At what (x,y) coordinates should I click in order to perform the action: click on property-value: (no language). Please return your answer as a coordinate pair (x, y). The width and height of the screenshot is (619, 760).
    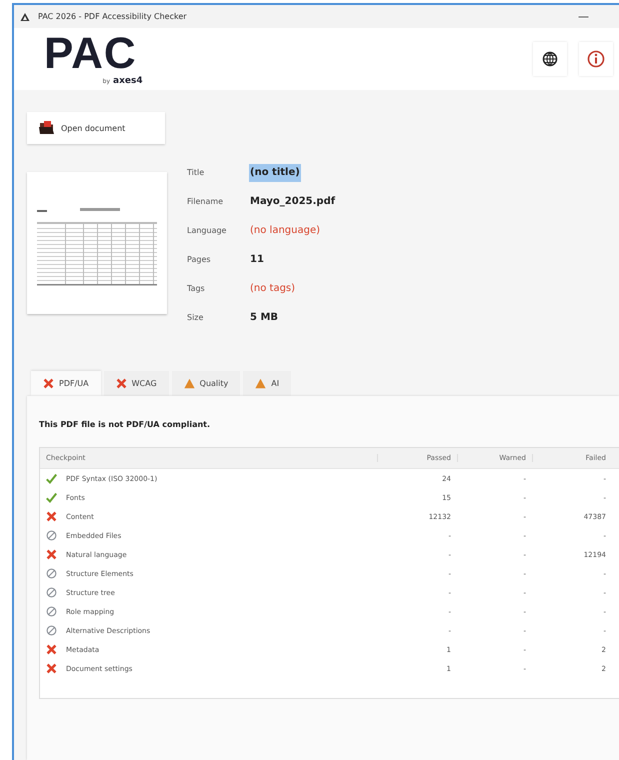
    Looking at the image, I should click on (285, 231).